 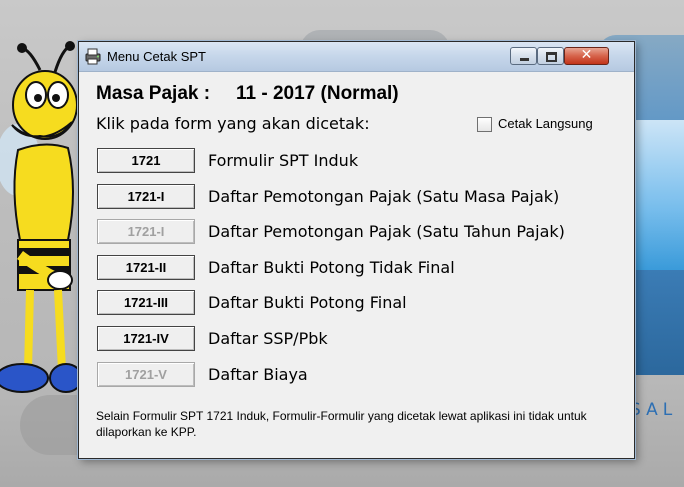 What do you see at coordinates (153, 93) in the screenshot?
I see `masa-pajak-label: Masa Pajak :` at bounding box center [153, 93].